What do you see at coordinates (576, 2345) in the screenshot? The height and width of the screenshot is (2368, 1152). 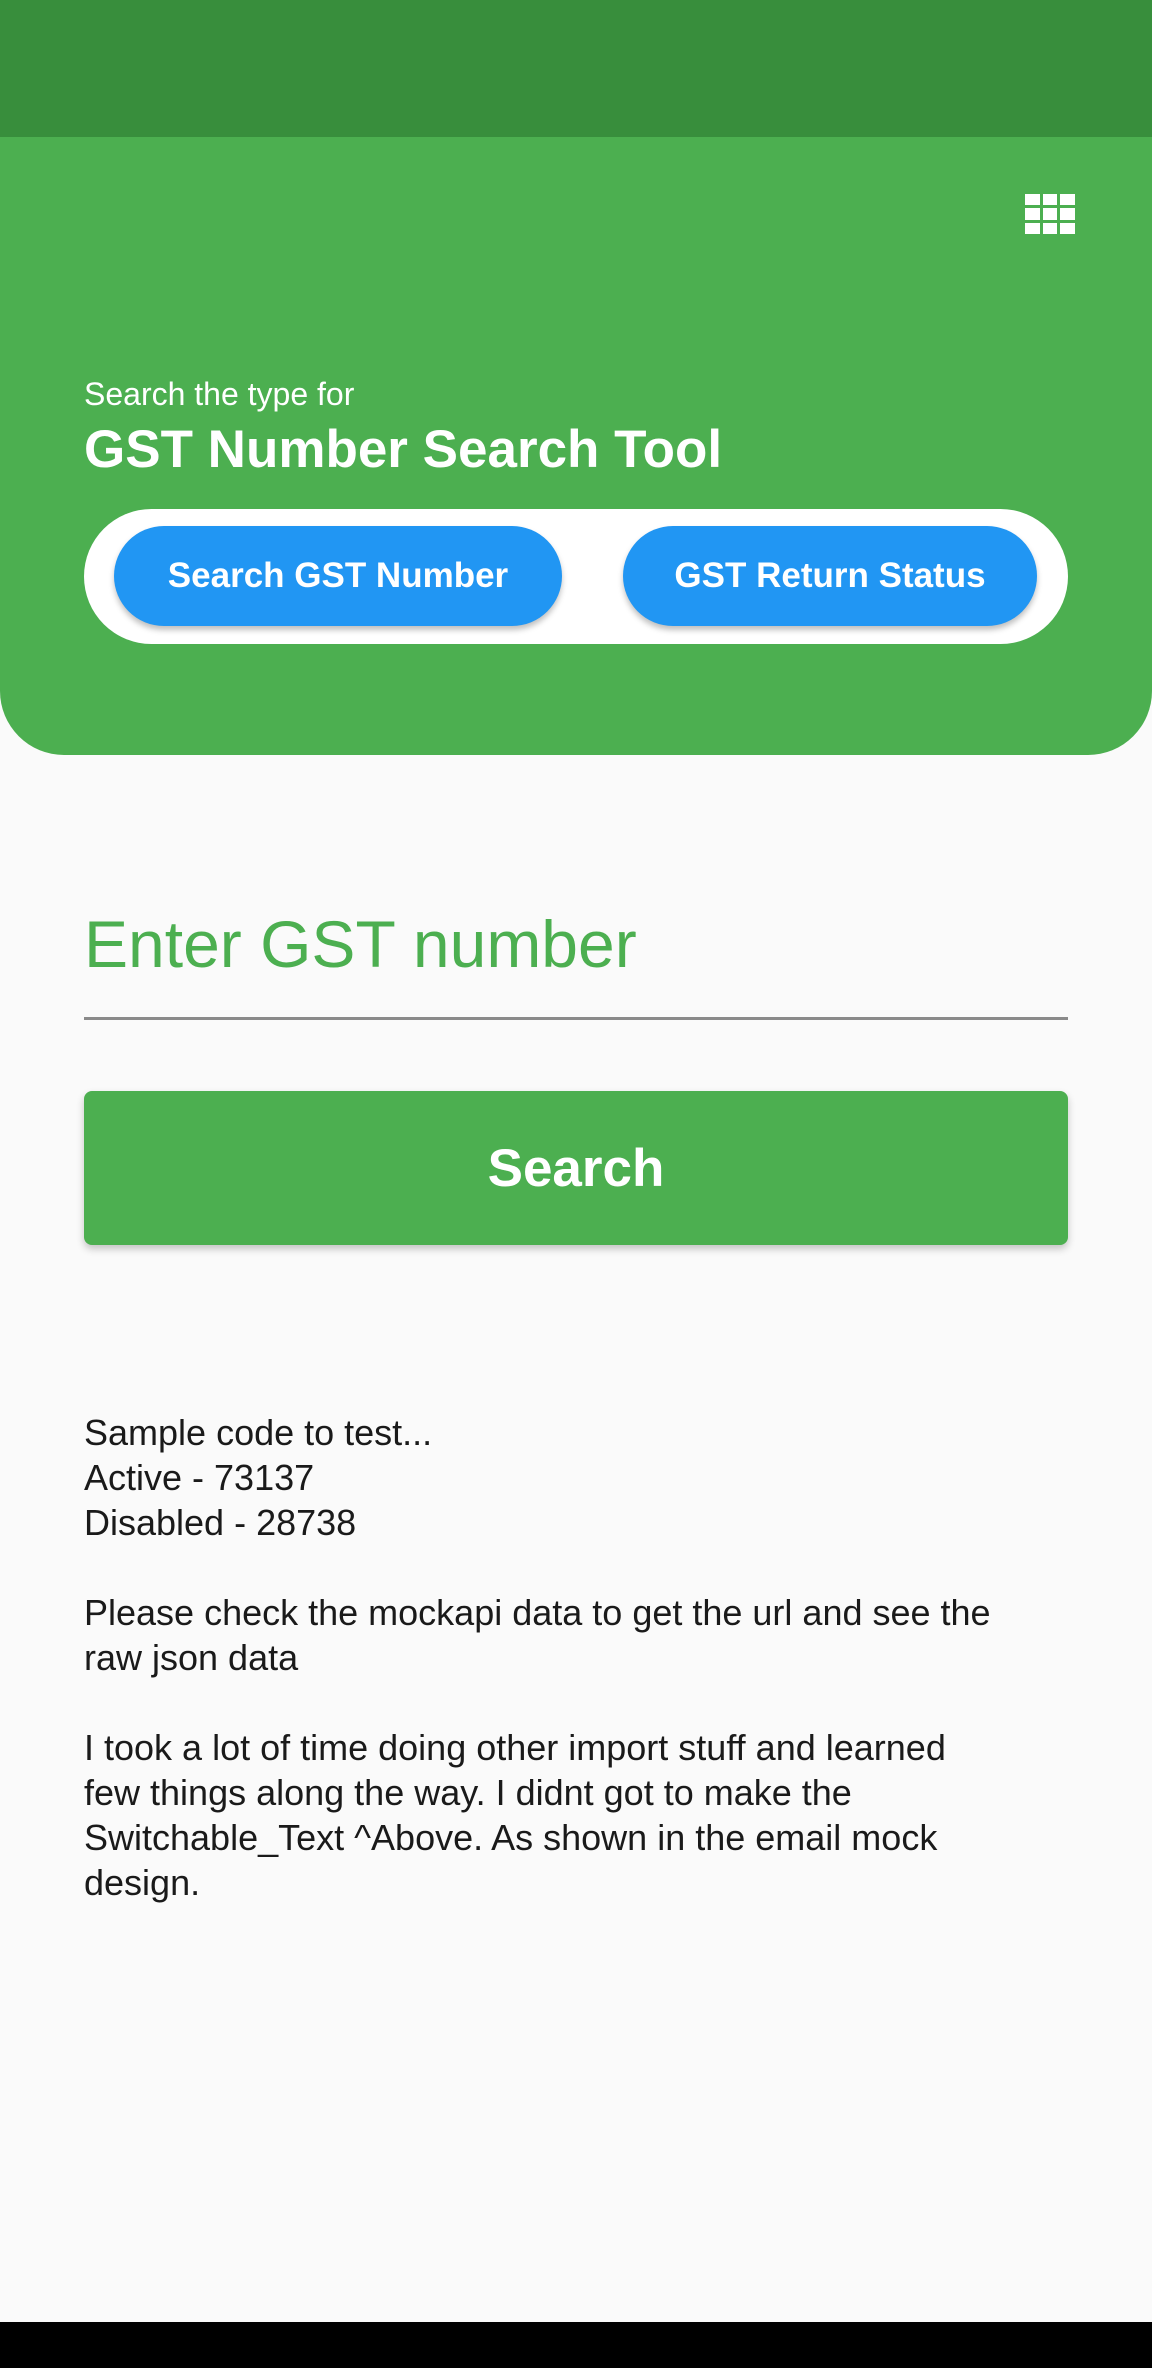 I see `navigation-bar` at bounding box center [576, 2345].